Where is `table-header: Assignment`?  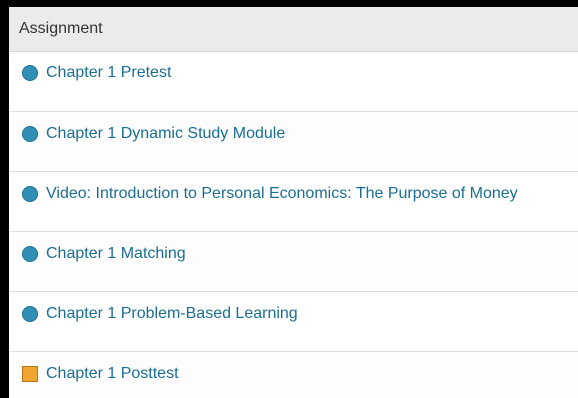
table-header: Assignment is located at coordinates (293, 29).